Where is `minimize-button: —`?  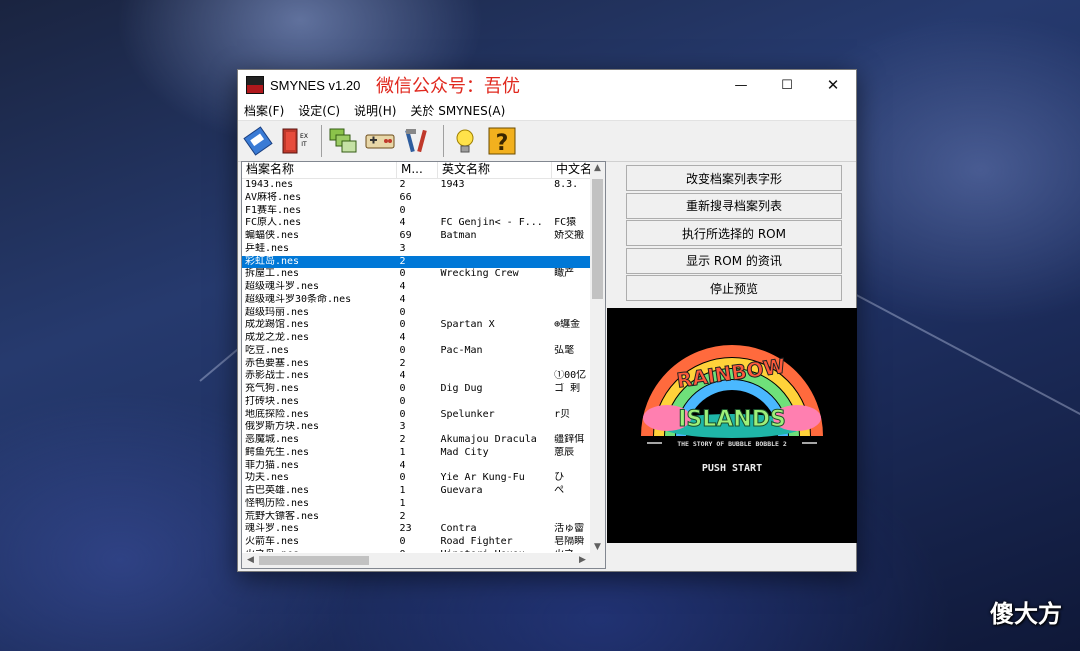
minimize-button: — is located at coordinates (741, 85).